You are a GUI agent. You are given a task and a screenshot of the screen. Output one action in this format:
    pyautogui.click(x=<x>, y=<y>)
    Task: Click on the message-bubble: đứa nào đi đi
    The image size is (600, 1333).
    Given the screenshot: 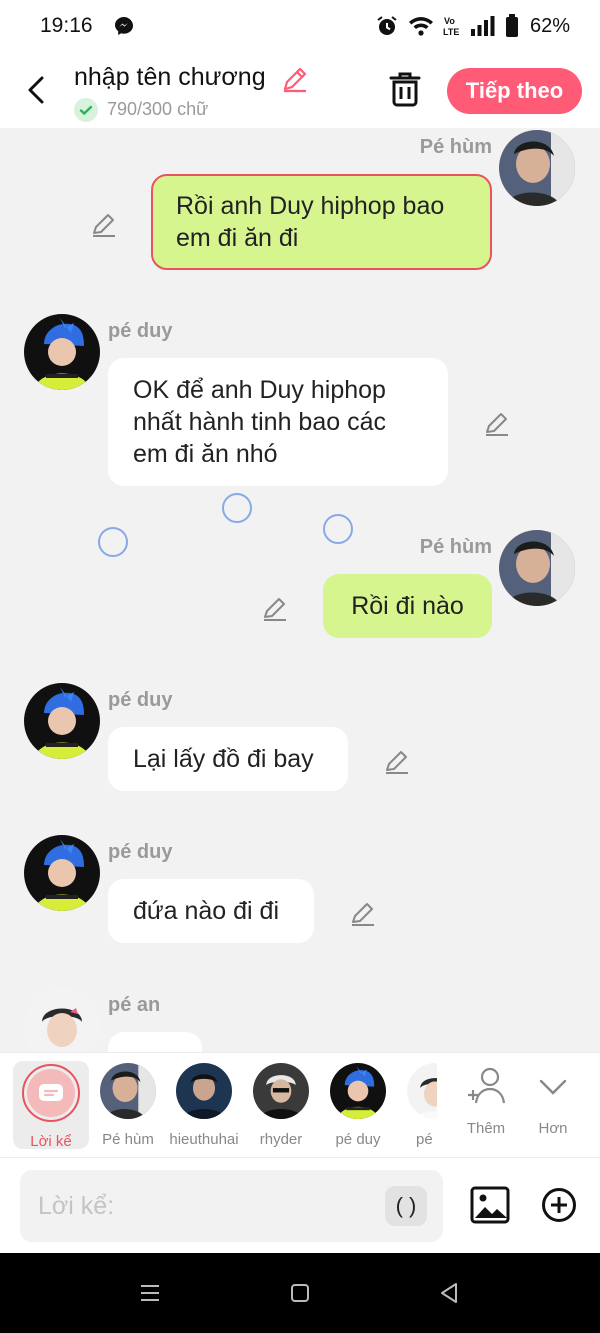 What is the action you would take?
    pyautogui.click(x=211, y=911)
    